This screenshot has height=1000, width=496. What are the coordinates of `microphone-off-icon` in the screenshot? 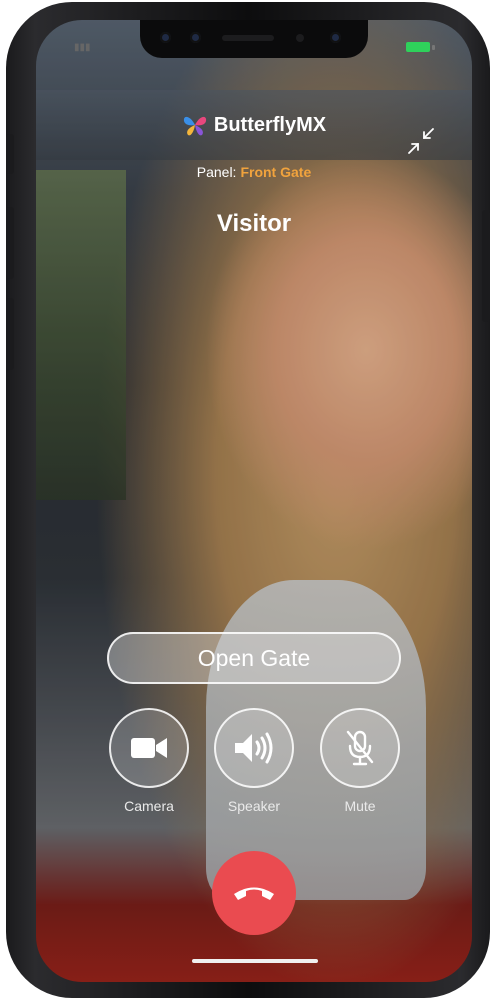 It's located at (360, 748).